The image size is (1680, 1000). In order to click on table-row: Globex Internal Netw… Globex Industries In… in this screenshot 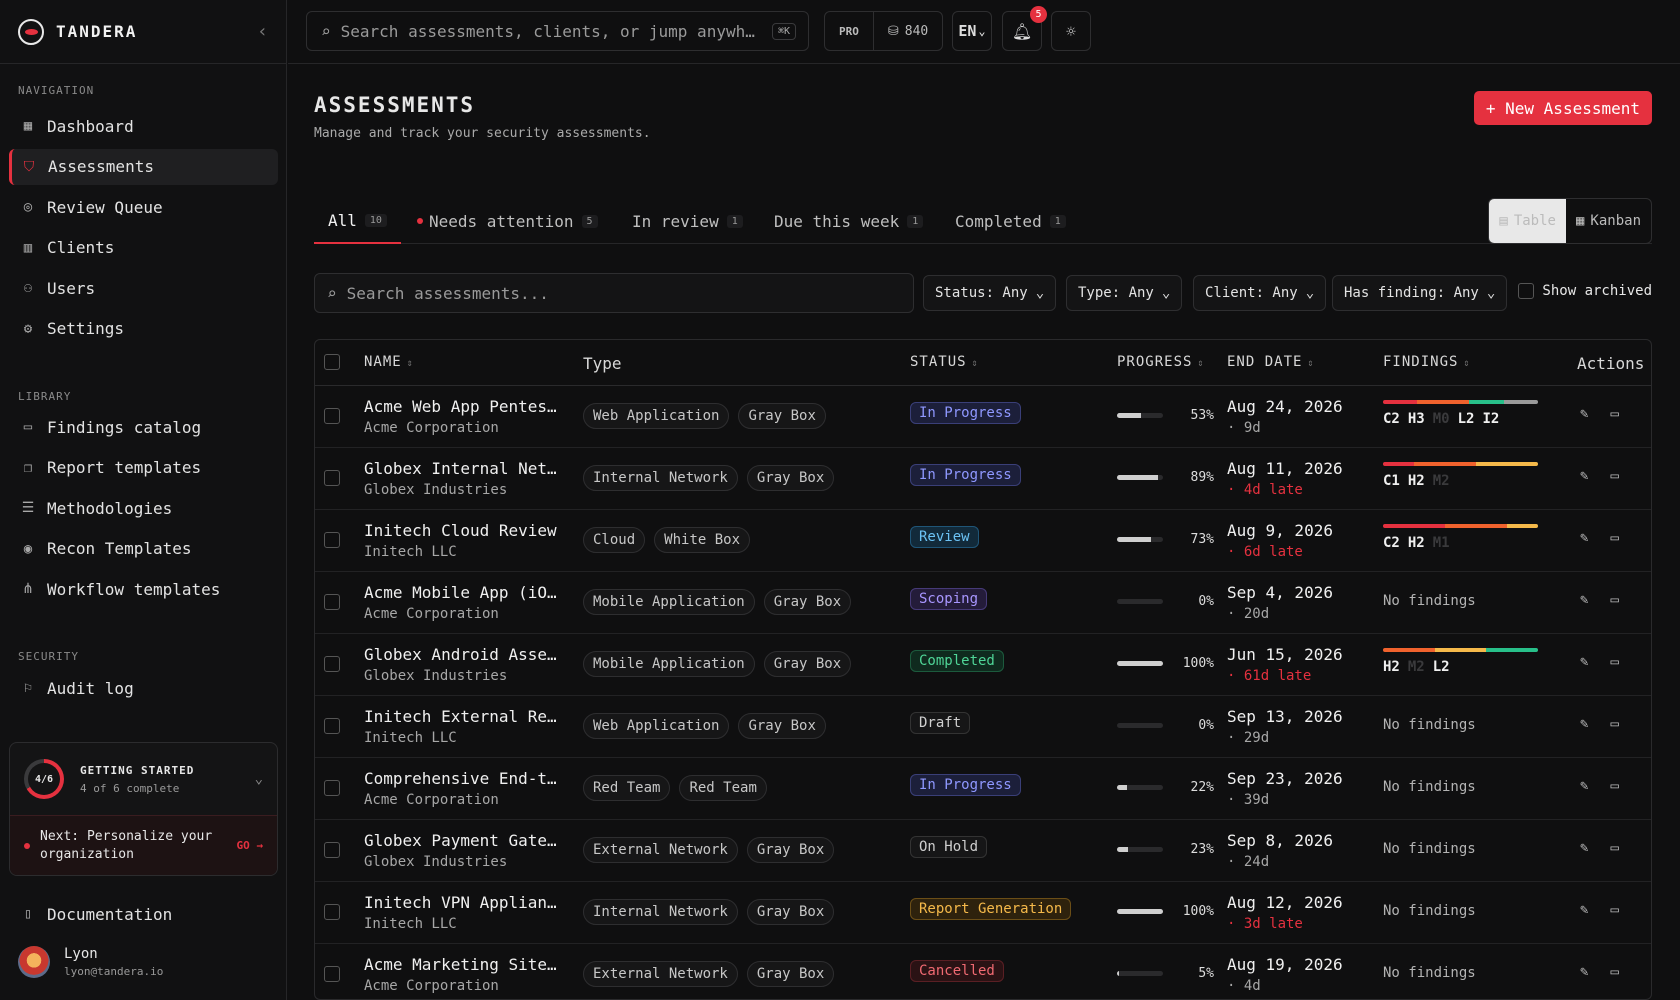, I will do `click(983, 479)`.